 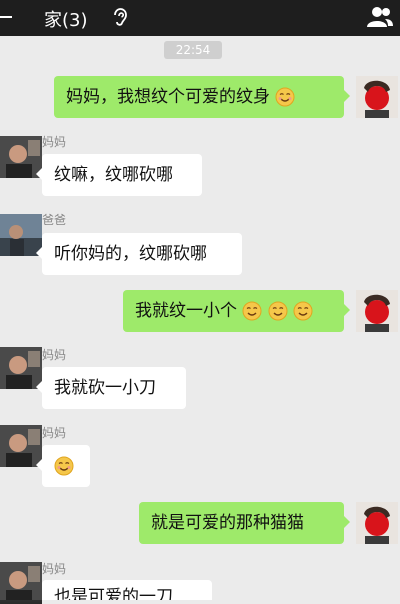 What do you see at coordinates (380, 17) in the screenshot?
I see `group-icon` at bounding box center [380, 17].